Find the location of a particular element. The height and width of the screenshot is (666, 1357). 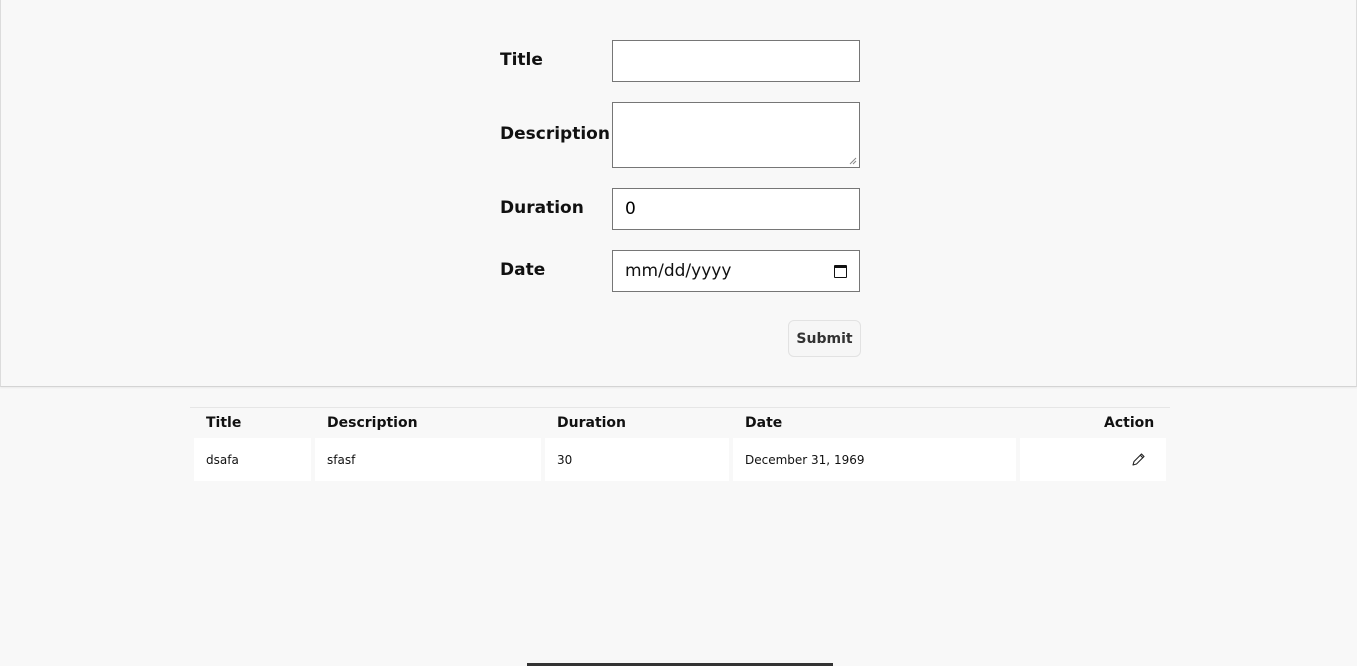

header-action: Action is located at coordinates (1129, 423).